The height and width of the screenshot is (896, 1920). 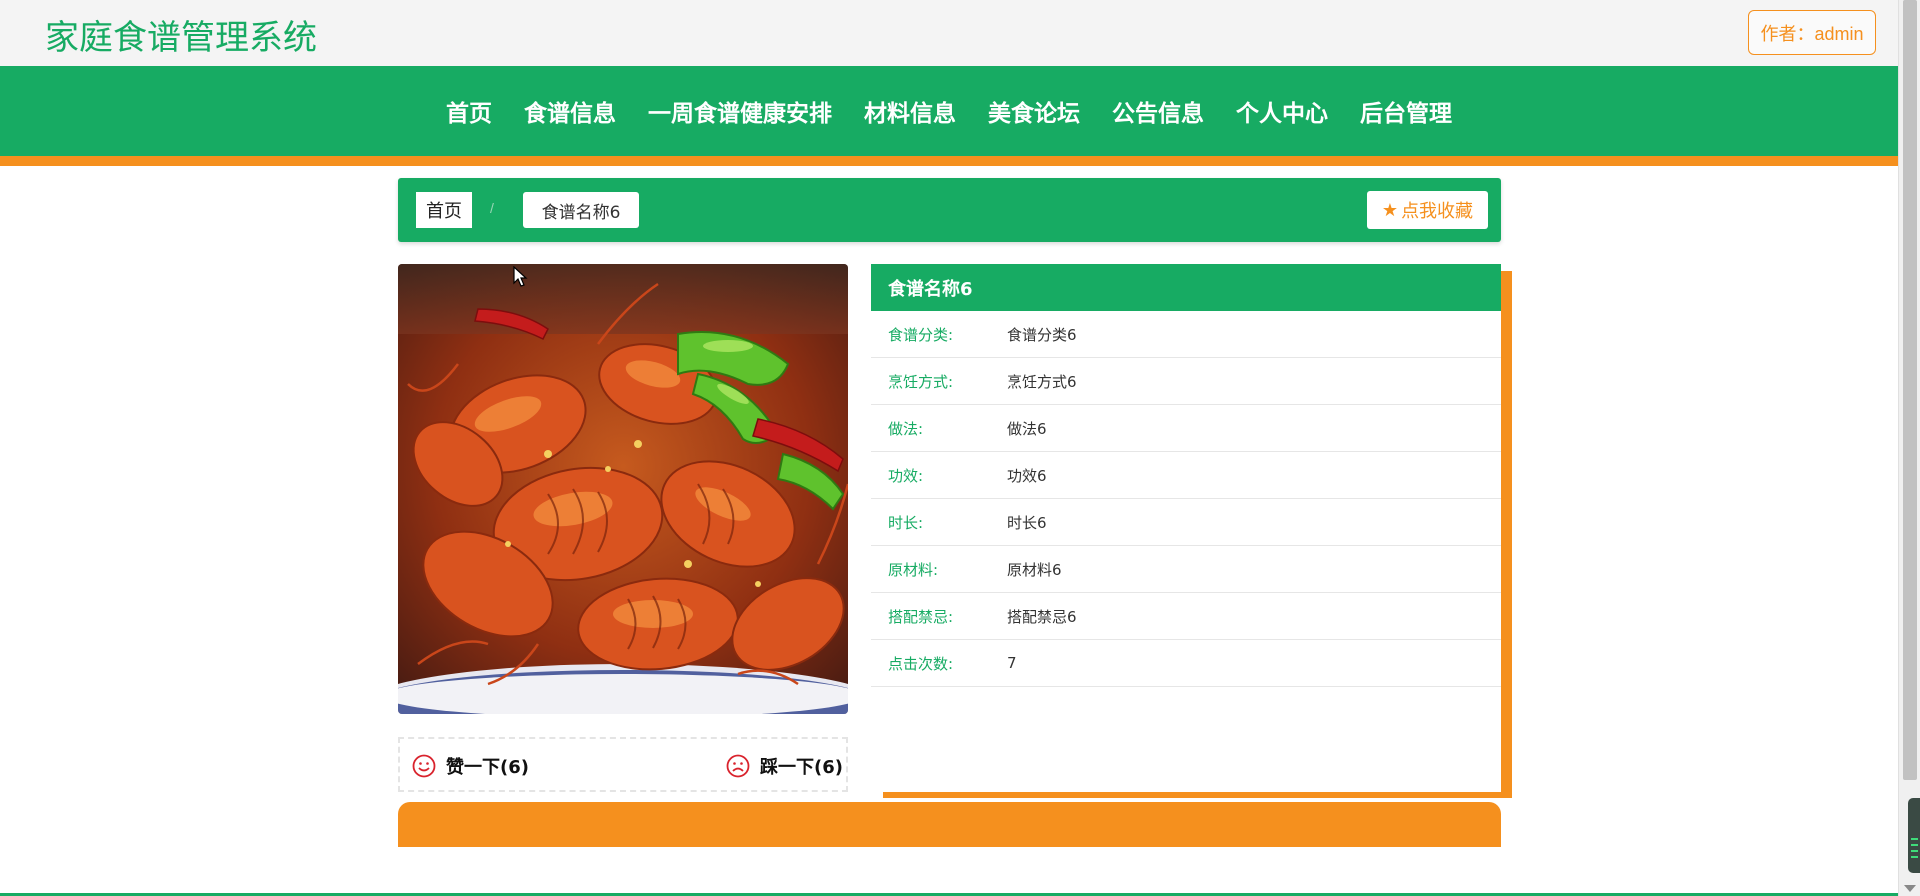 What do you see at coordinates (1027, 428) in the screenshot?
I see `detail-row-value: 做法6` at bounding box center [1027, 428].